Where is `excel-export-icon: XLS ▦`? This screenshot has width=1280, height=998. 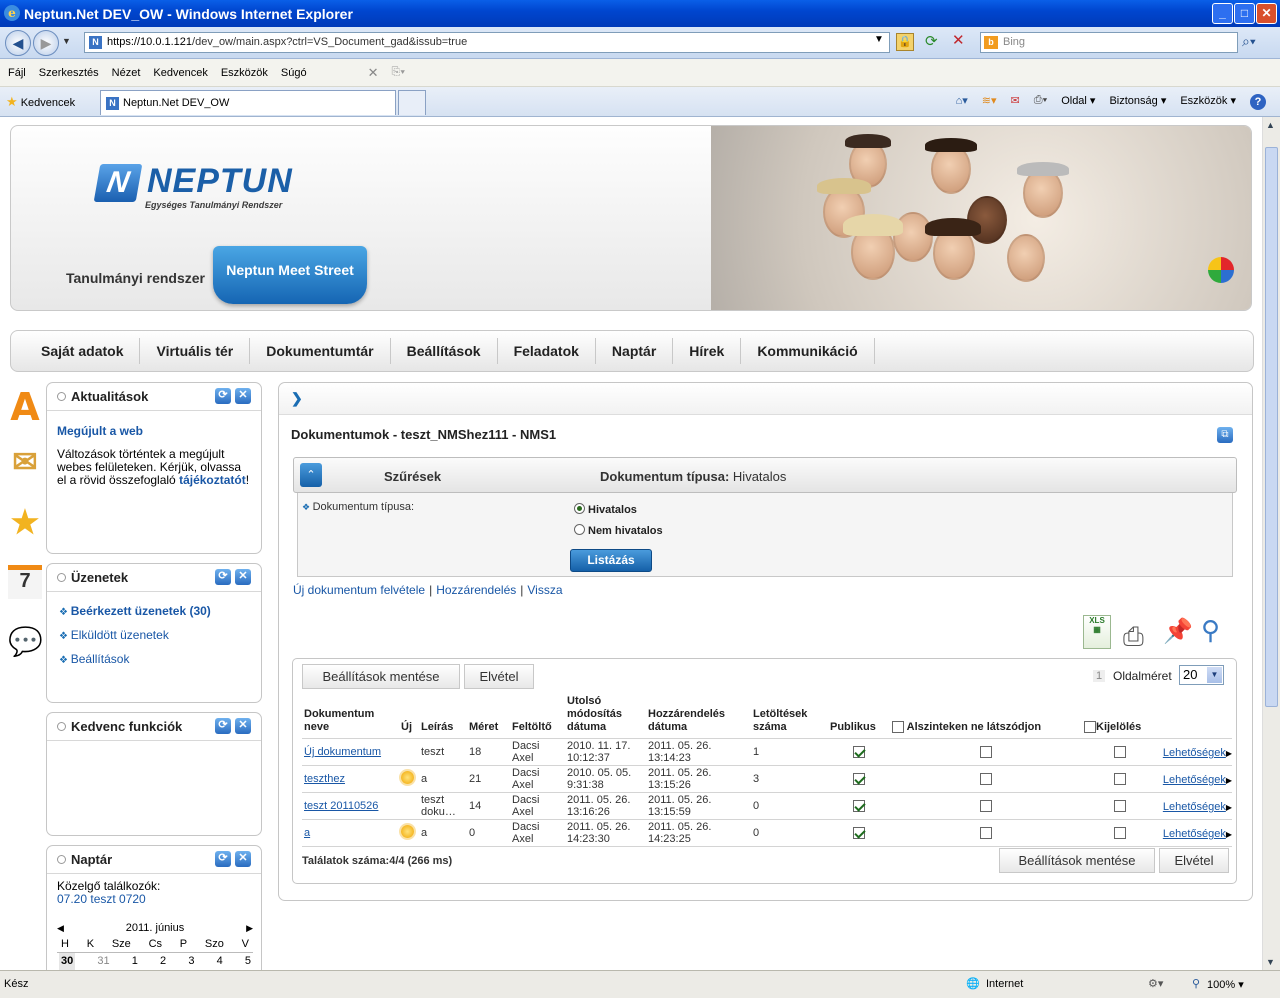
excel-export-icon: XLS ▦ is located at coordinates (1097, 632).